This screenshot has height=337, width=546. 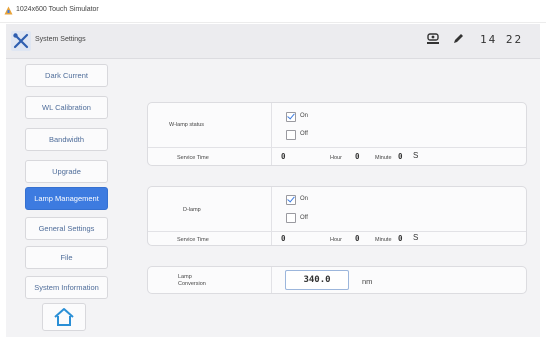 I want to click on d-lamp-on-checkbox, so click(x=291, y=200).